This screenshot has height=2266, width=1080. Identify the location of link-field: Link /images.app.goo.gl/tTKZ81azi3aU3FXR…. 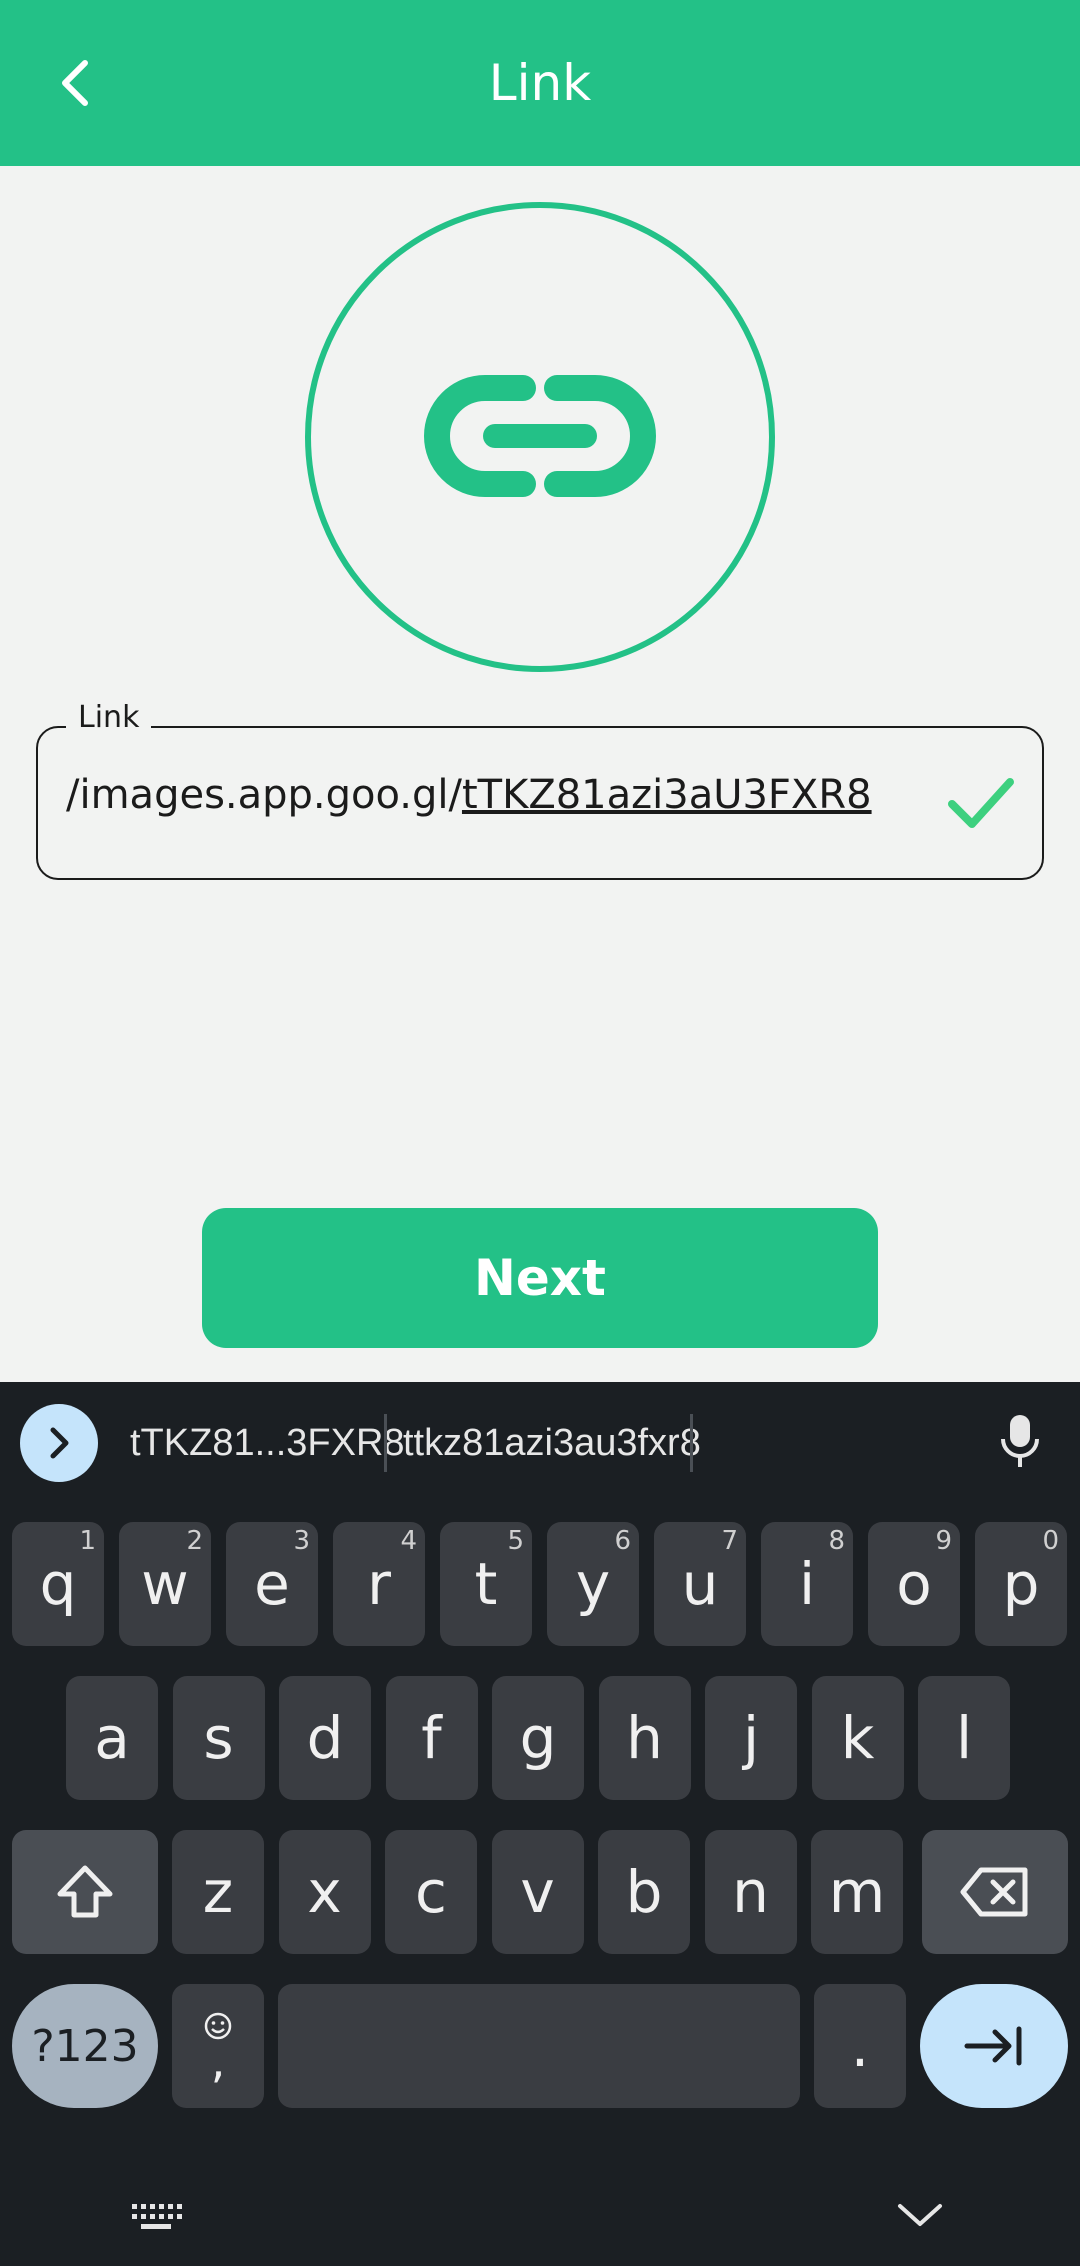
(540, 790).